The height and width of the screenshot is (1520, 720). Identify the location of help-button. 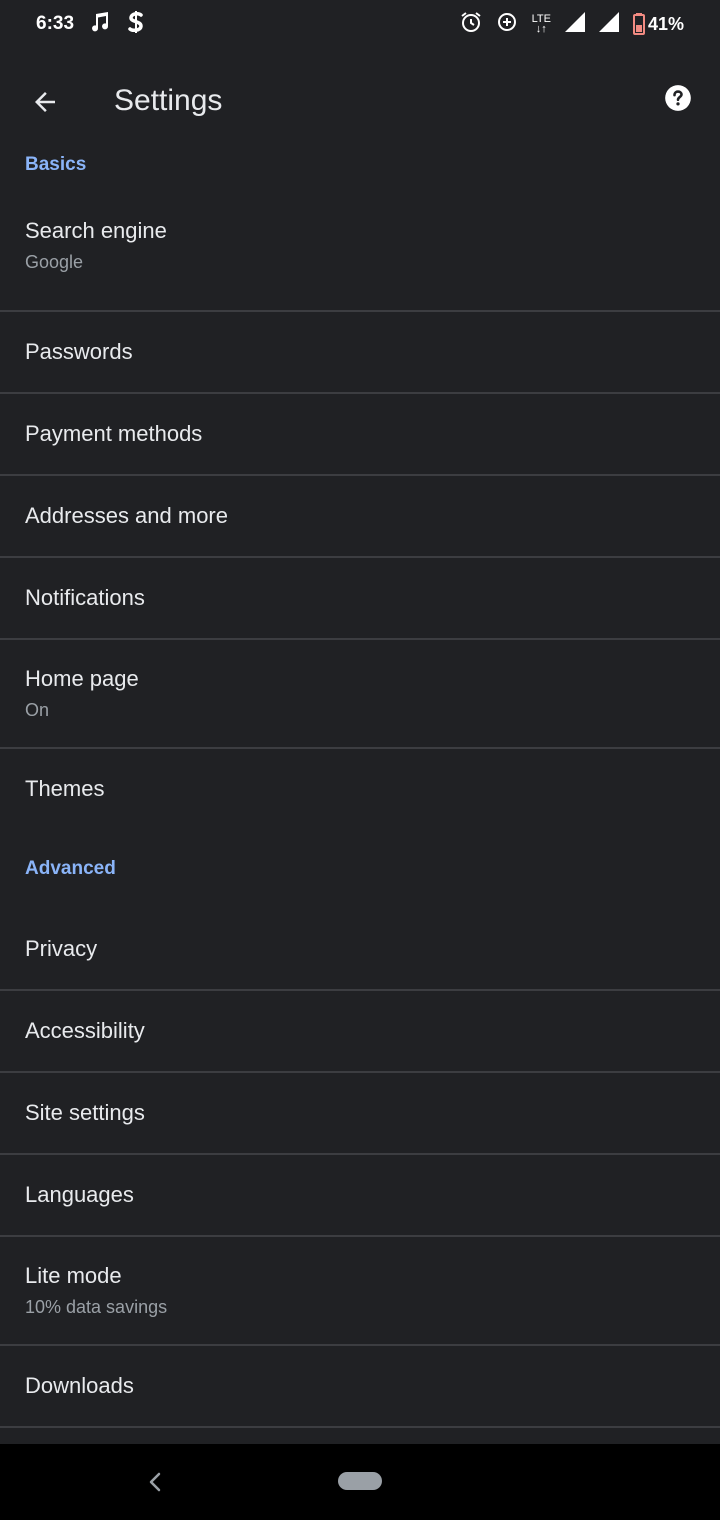
(682, 102).